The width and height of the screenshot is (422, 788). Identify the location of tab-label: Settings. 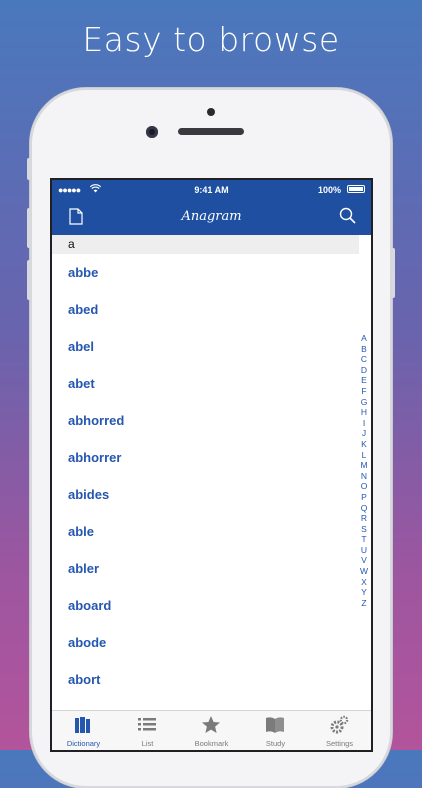
(339, 743).